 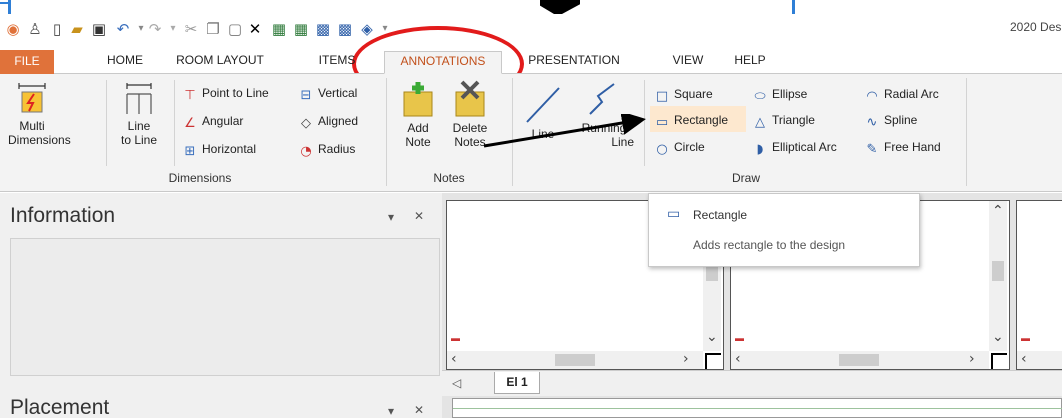 What do you see at coordinates (323, 29) in the screenshot?
I see `view-elevation-icon: ▩` at bounding box center [323, 29].